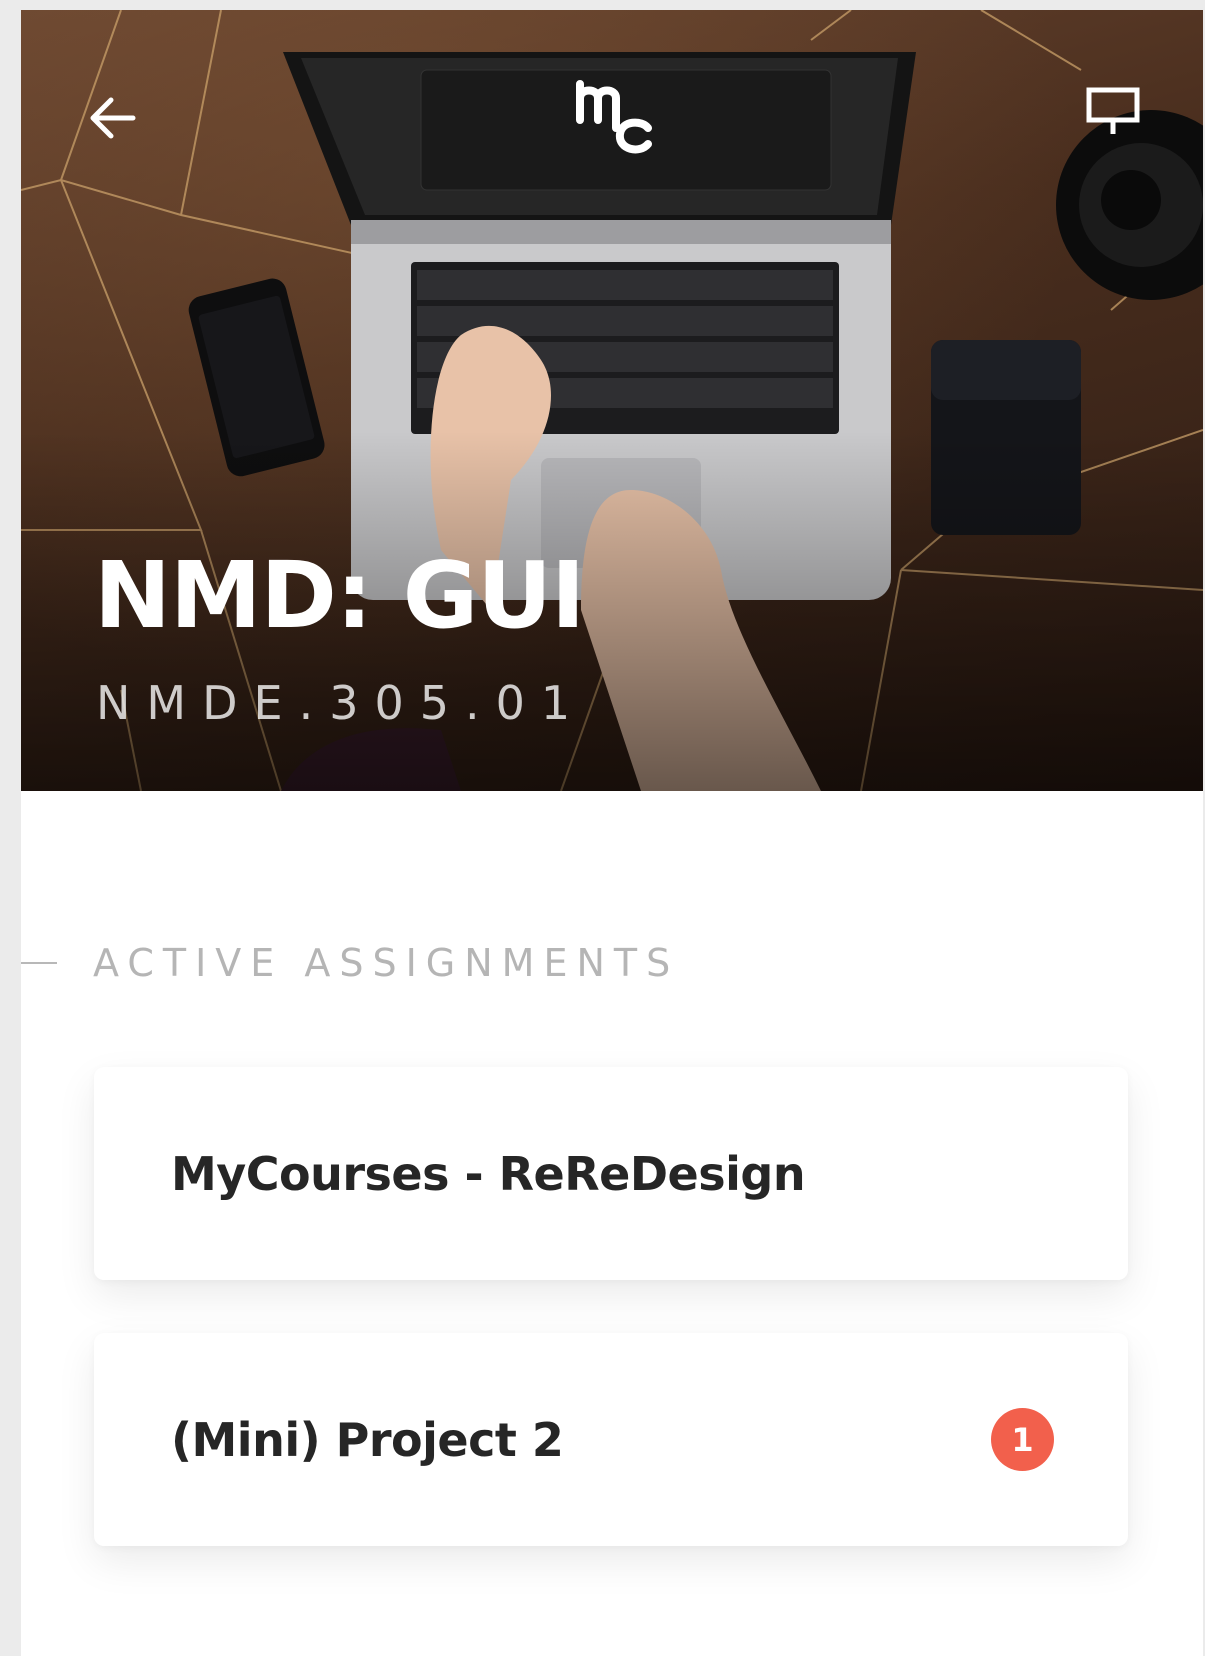  I want to click on assignment-title: (Mini) Project 2, so click(367, 1439).